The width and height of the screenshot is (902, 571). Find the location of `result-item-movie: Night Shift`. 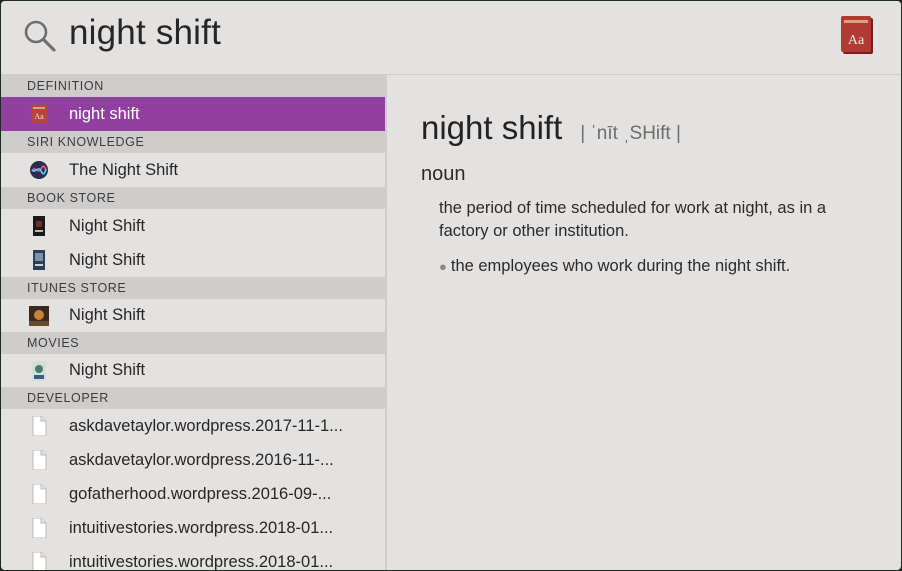

result-item-movie: Night Shift is located at coordinates (193, 370).